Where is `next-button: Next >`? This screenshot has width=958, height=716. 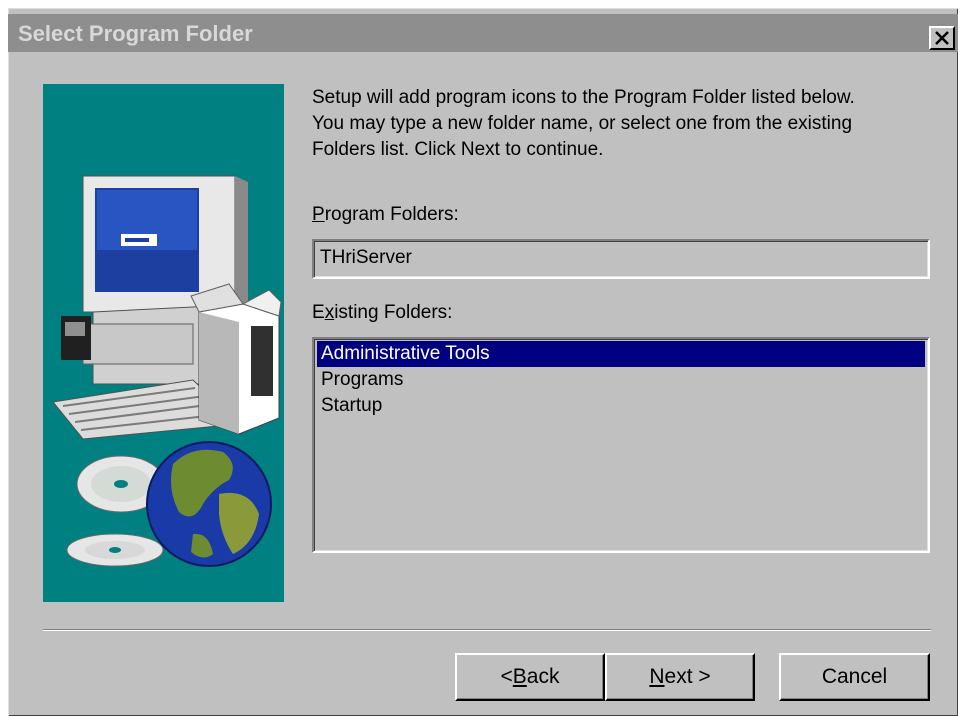
next-button: Next > is located at coordinates (680, 677).